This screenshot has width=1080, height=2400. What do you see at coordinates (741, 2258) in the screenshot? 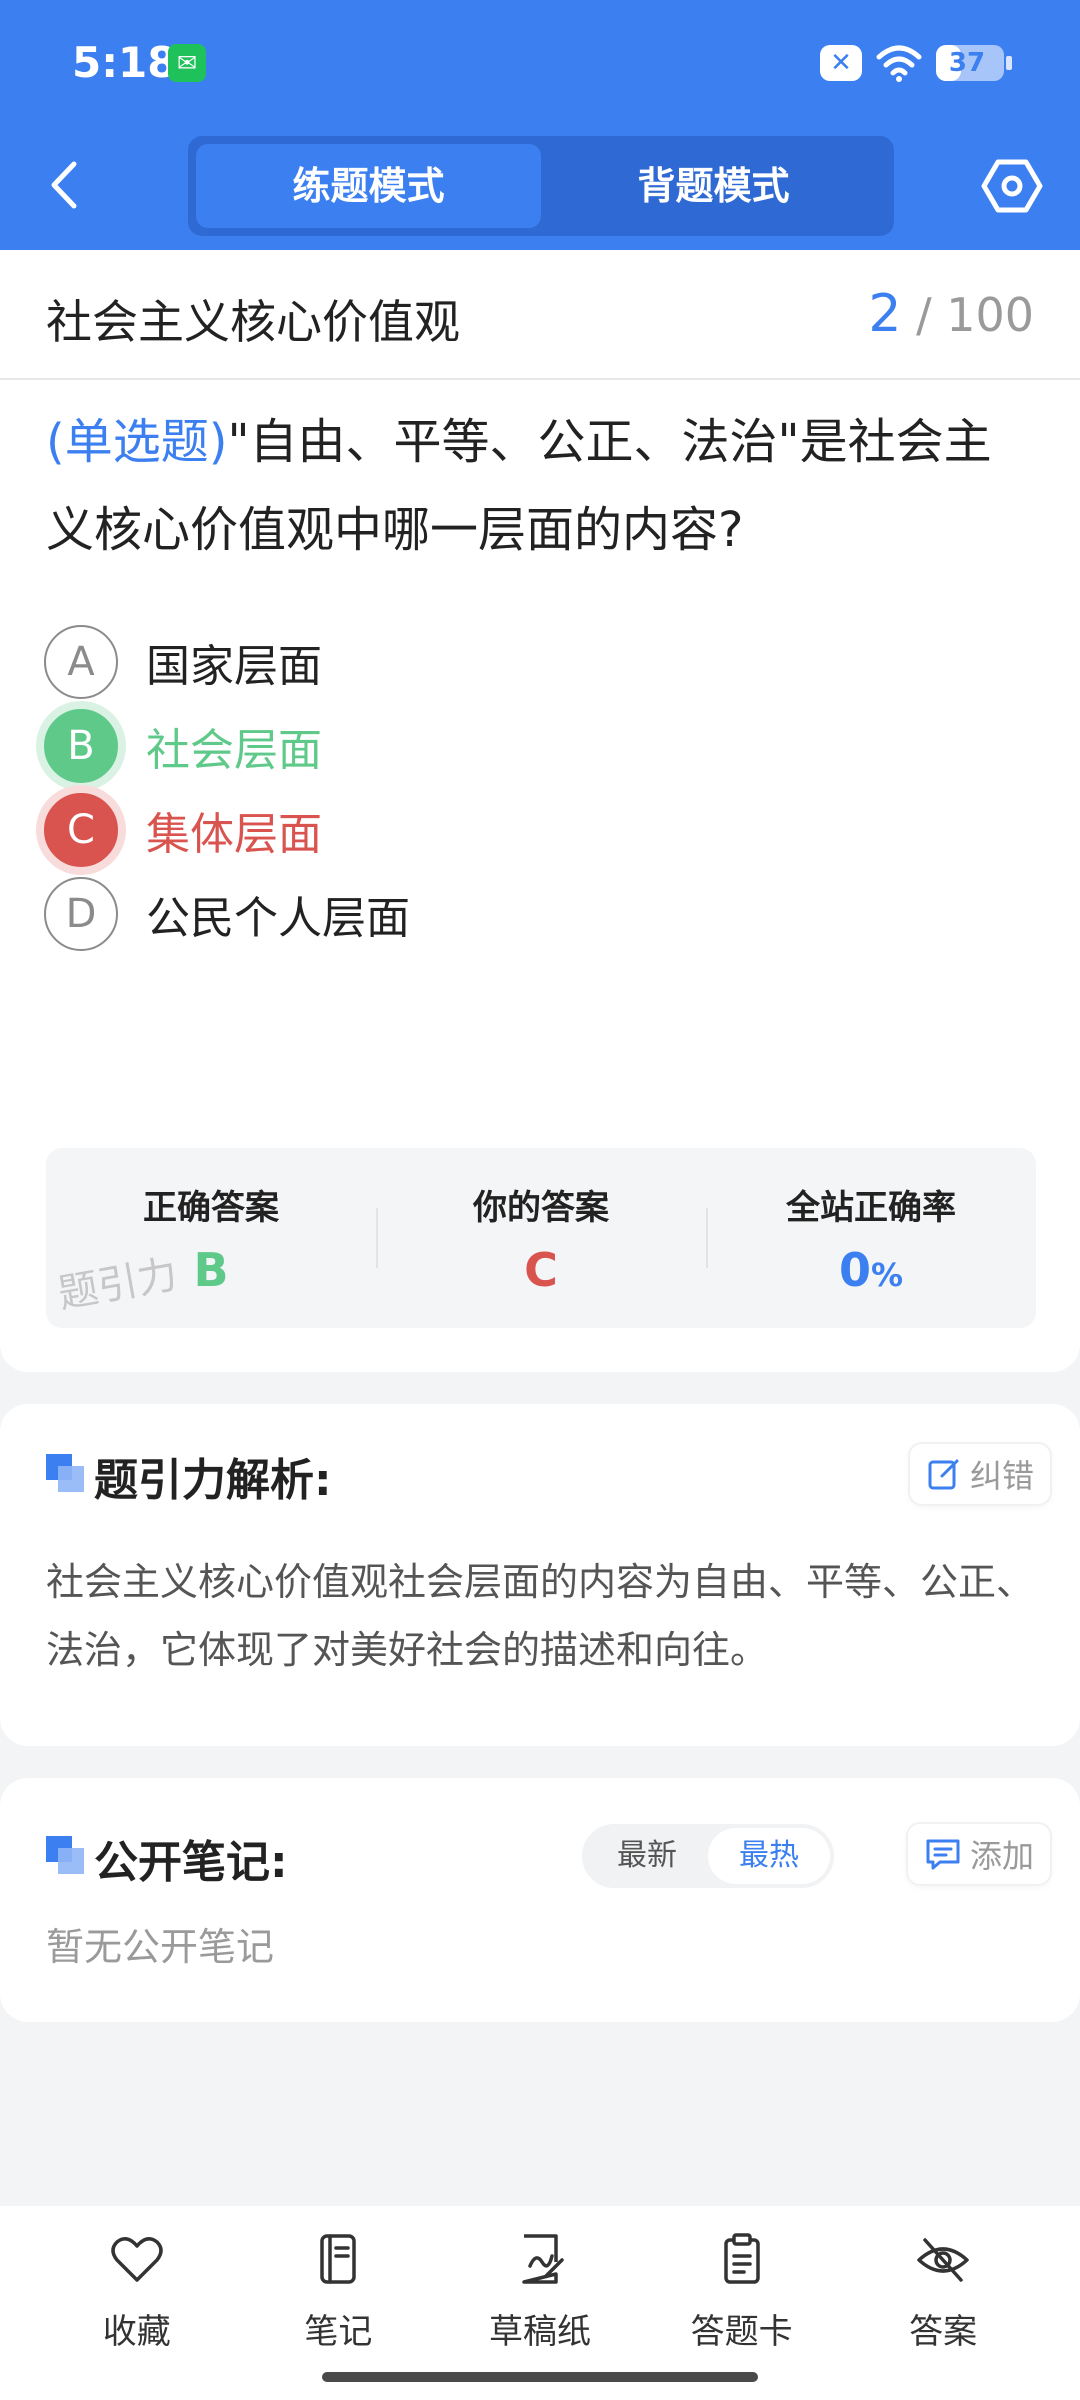
I see `answer-sheet-icon` at bounding box center [741, 2258].